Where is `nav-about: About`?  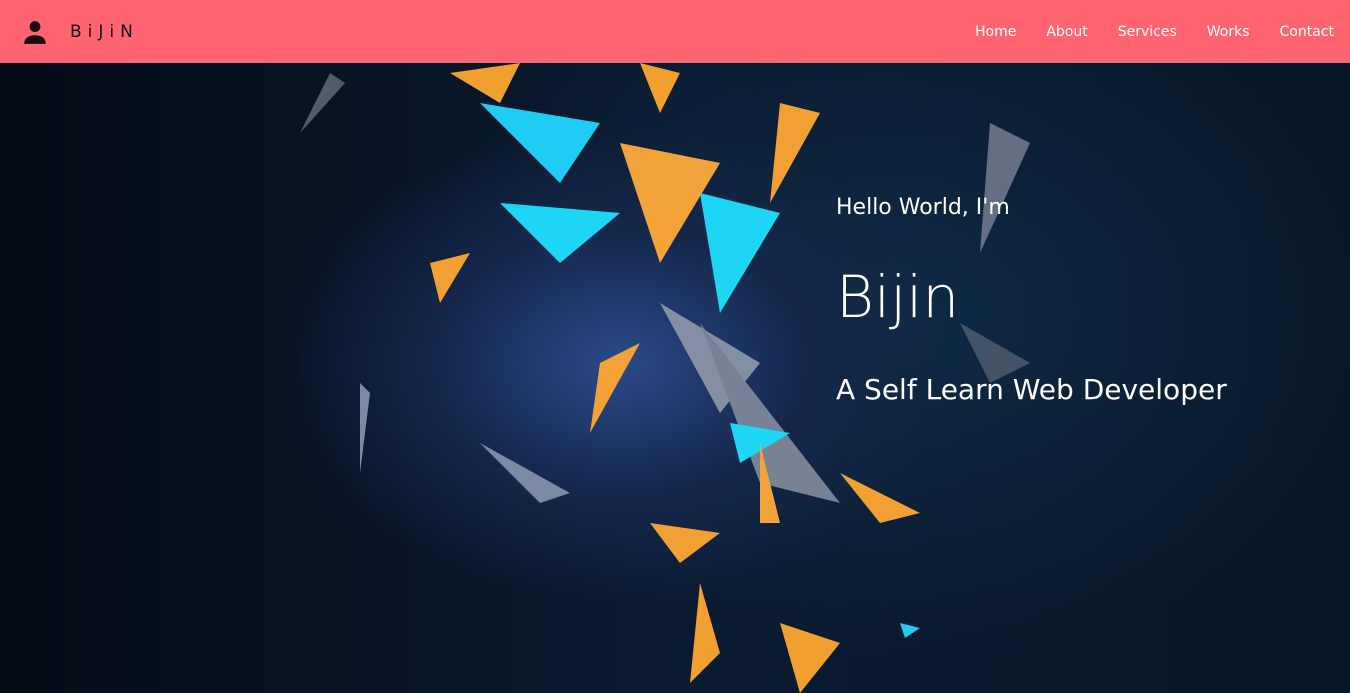
nav-about: About is located at coordinates (1066, 32).